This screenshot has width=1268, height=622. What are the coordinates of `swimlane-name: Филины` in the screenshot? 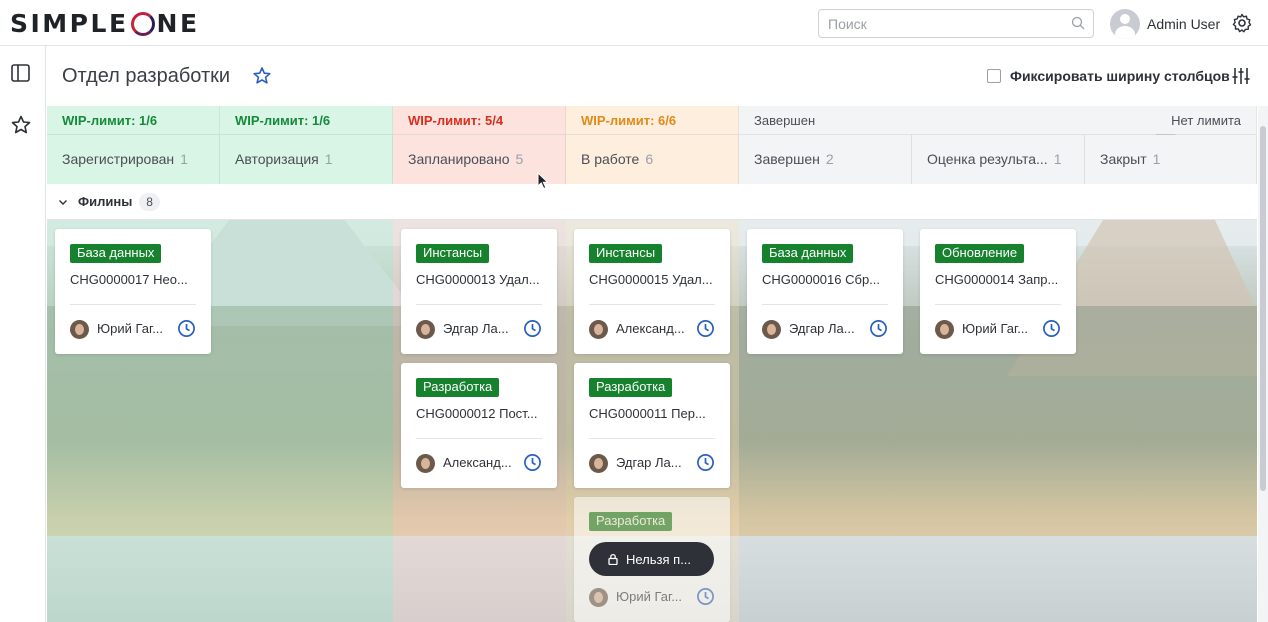 It's located at (105, 201).